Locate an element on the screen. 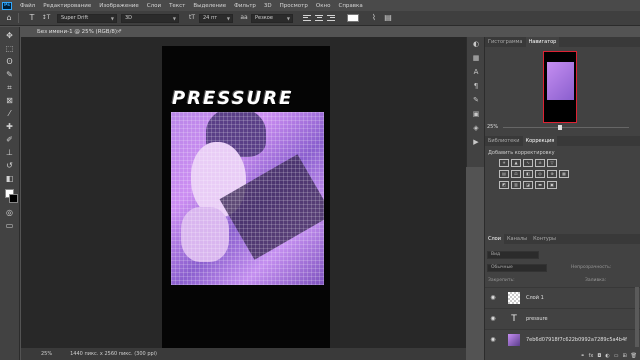 Image resolution: width=640 pixels, height=360 pixels. menu-type: Текст is located at coordinates (177, 6).